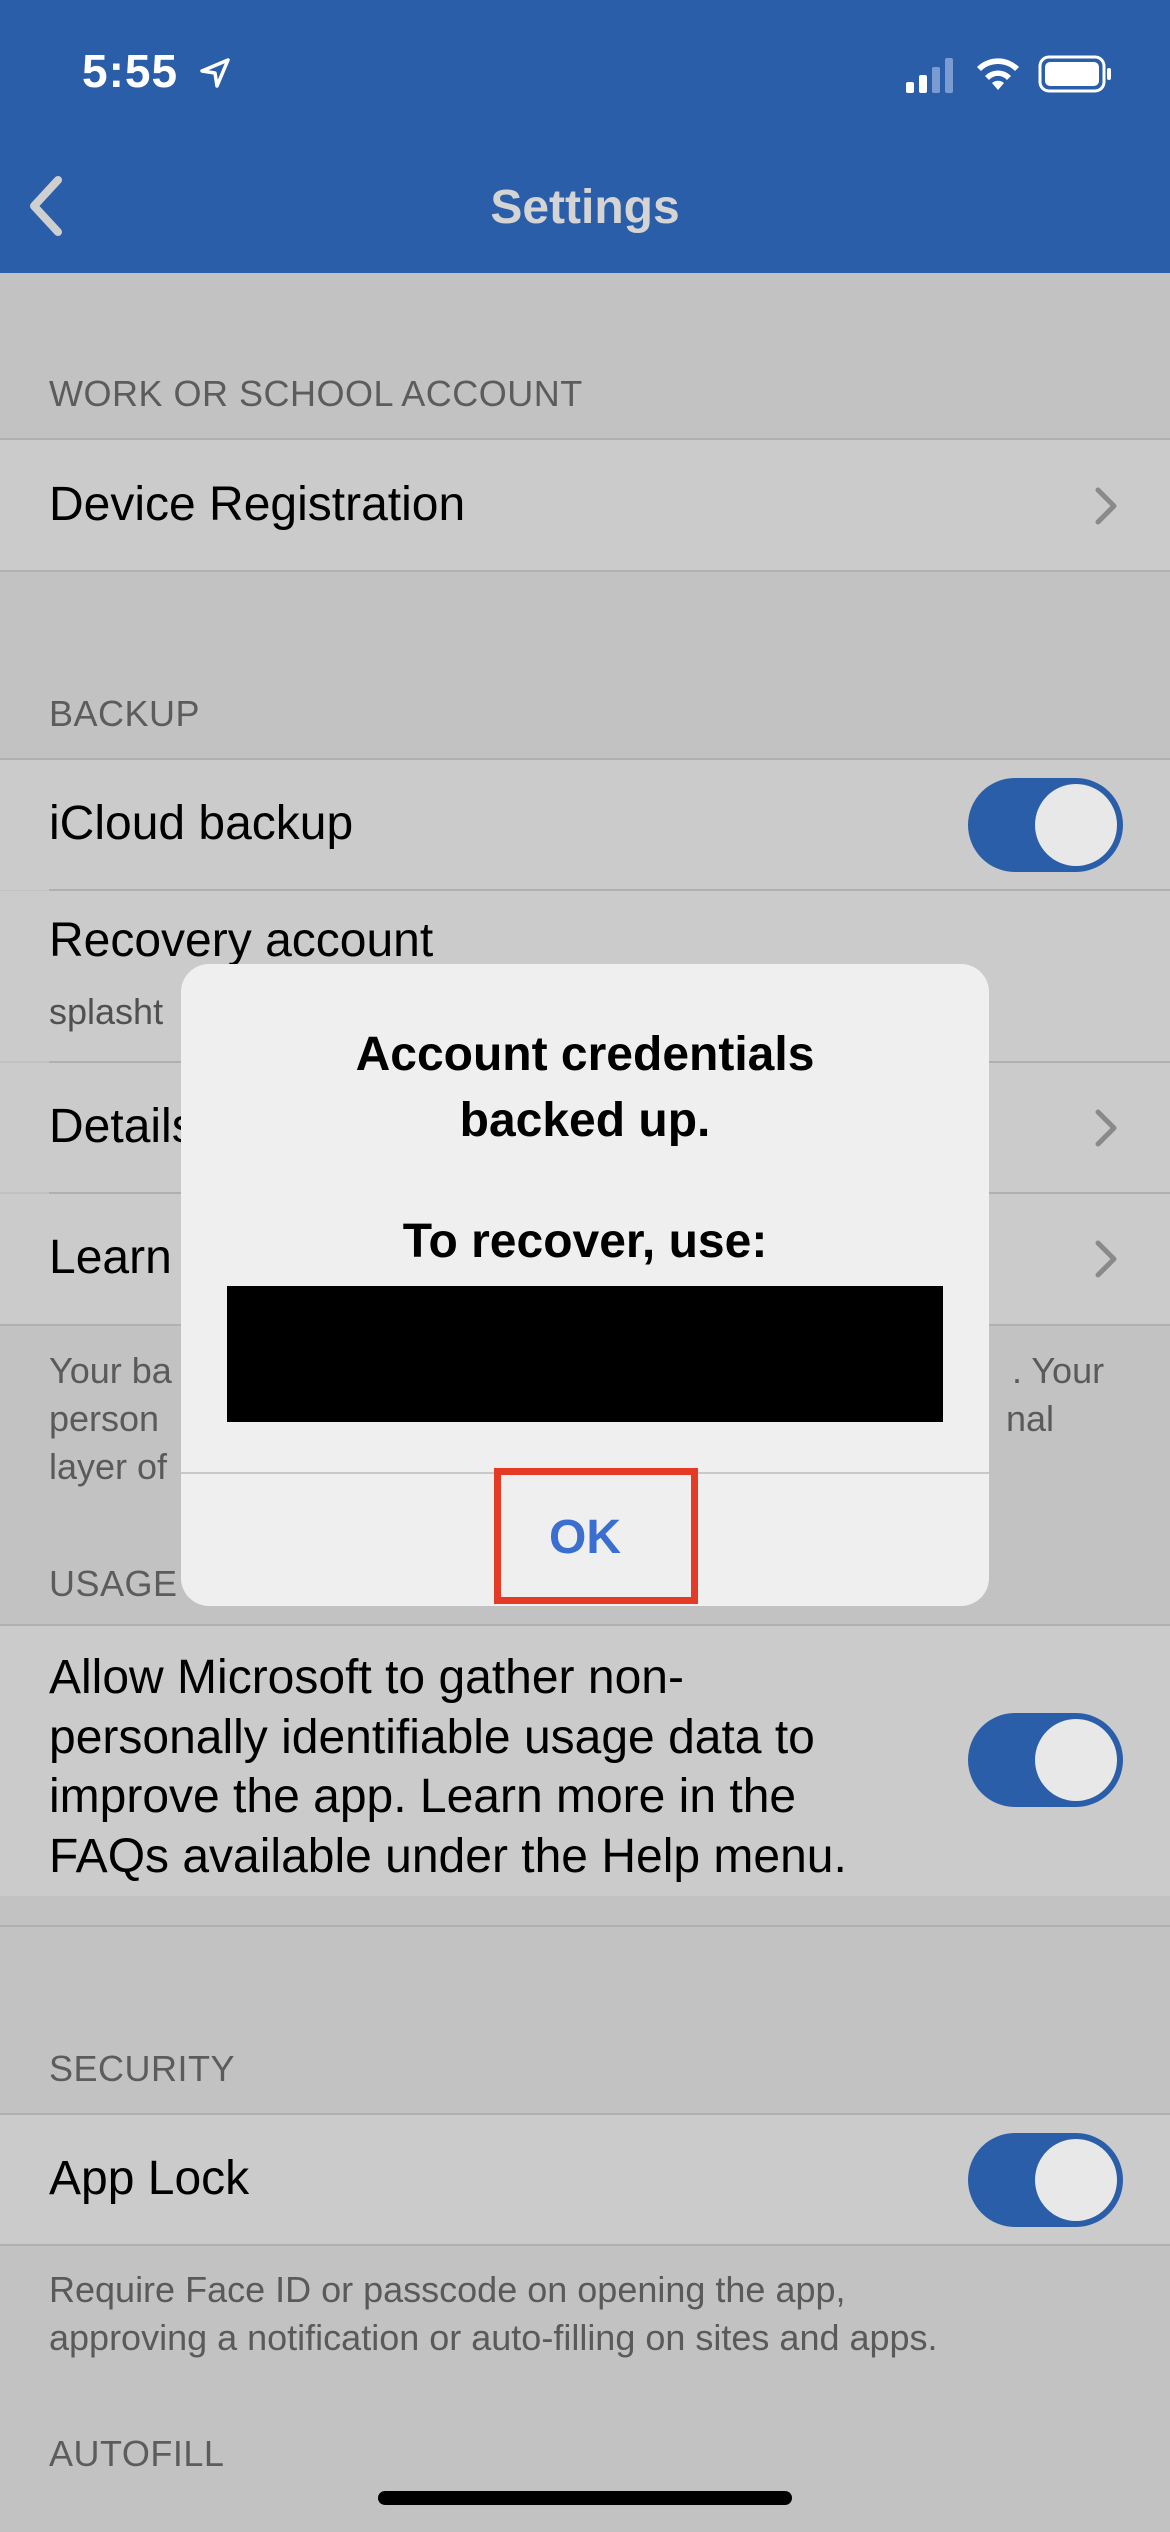 This screenshot has width=1170, height=2532. What do you see at coordinates (104, 1418) in the screenshot?
I see `backup-footer-text: person` at bounding box center [104, 1418].